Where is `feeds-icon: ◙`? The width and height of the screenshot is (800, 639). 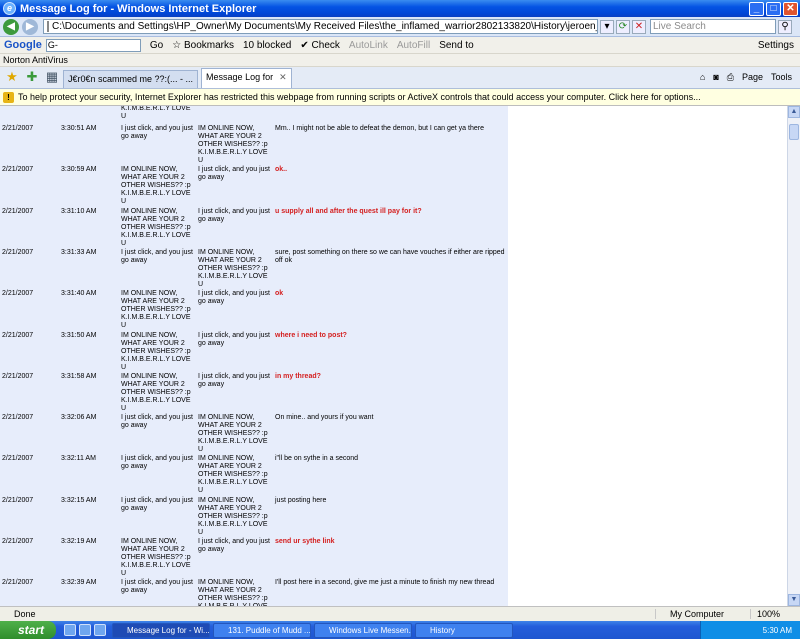
feeds-icon: ◙ is located at coordinates (715, 77).